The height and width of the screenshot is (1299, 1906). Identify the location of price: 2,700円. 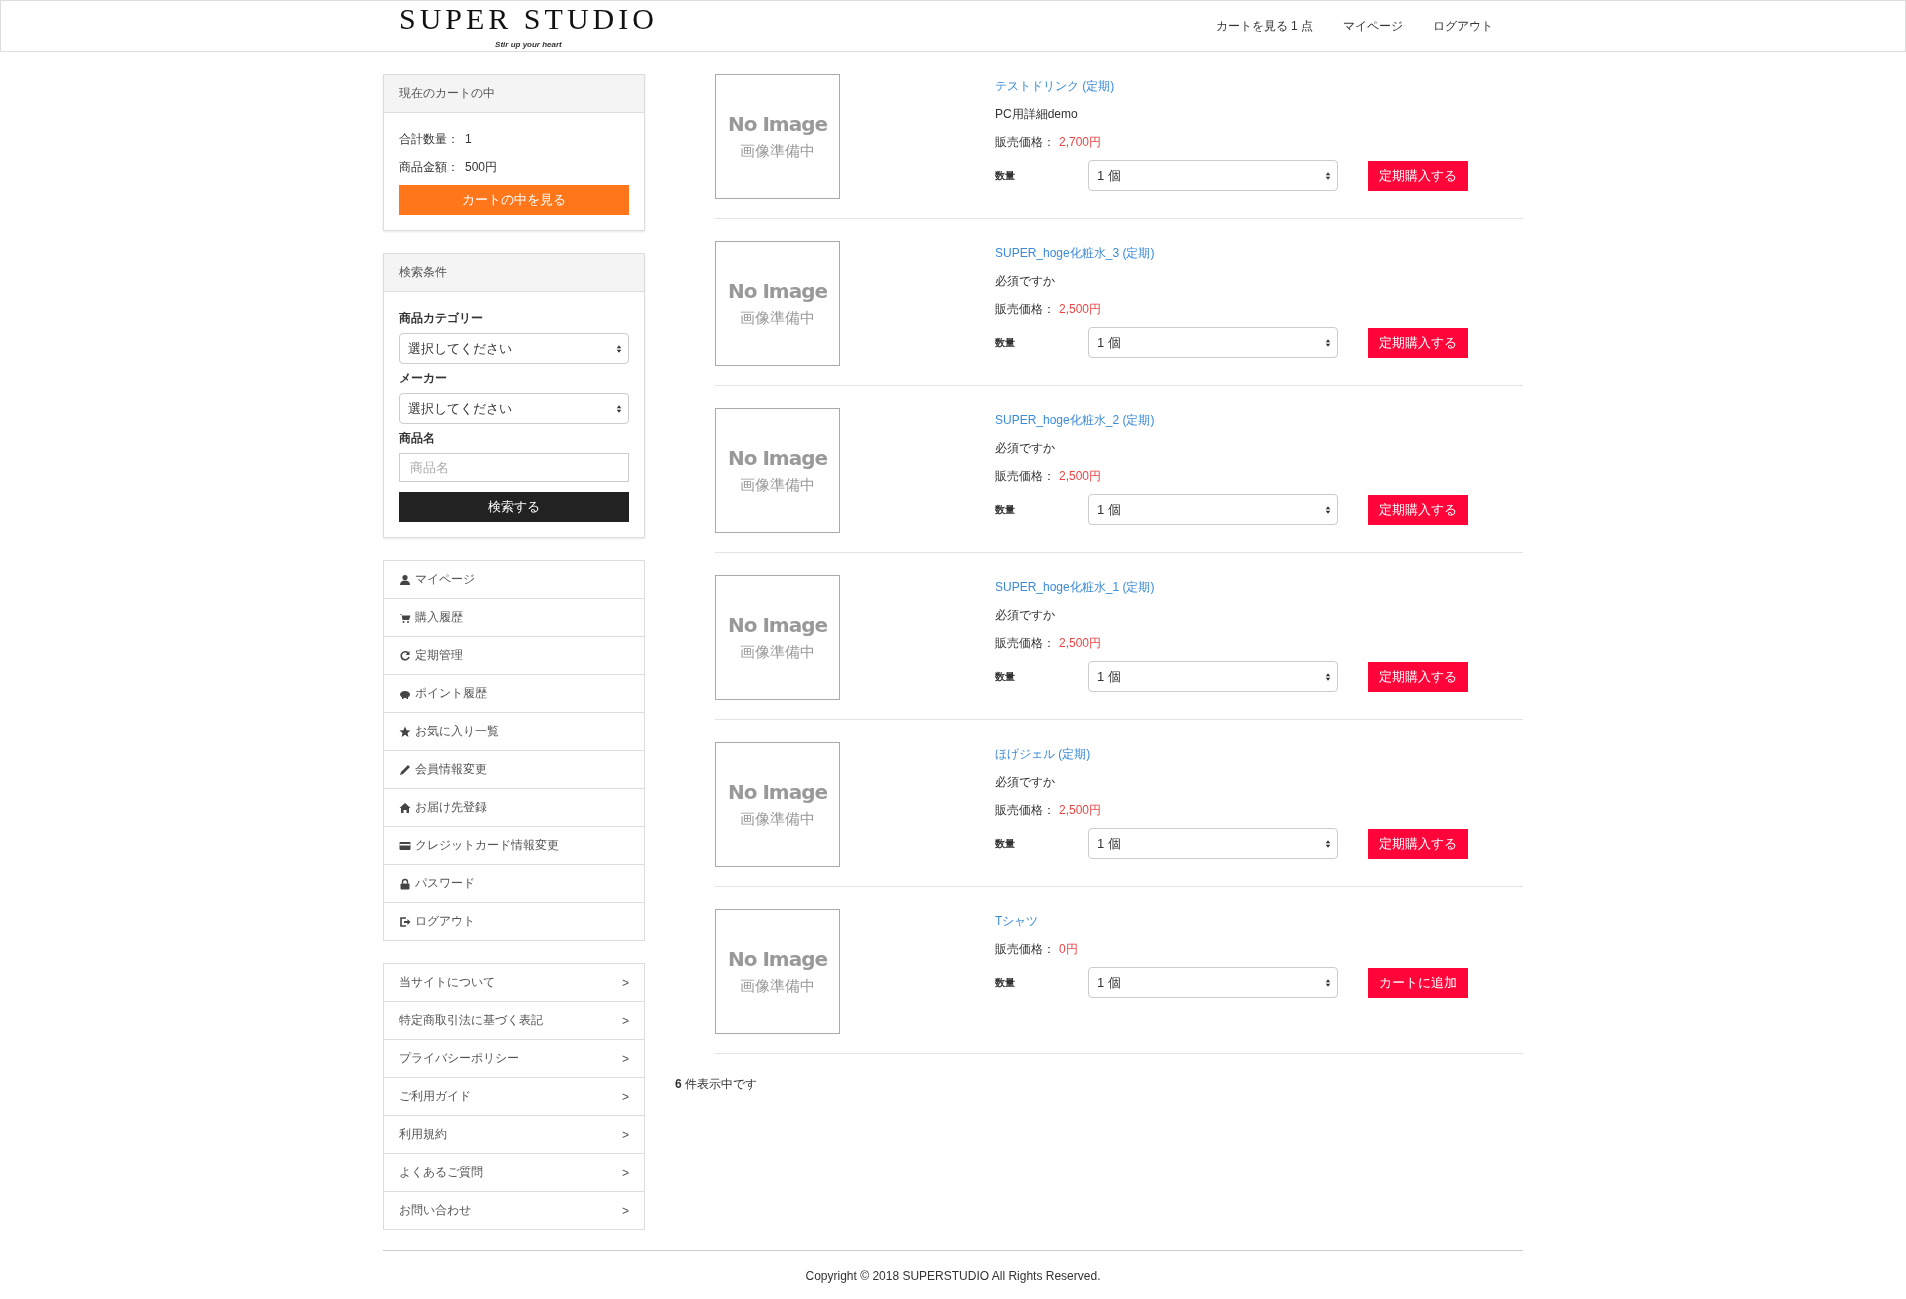
(1080, 142).